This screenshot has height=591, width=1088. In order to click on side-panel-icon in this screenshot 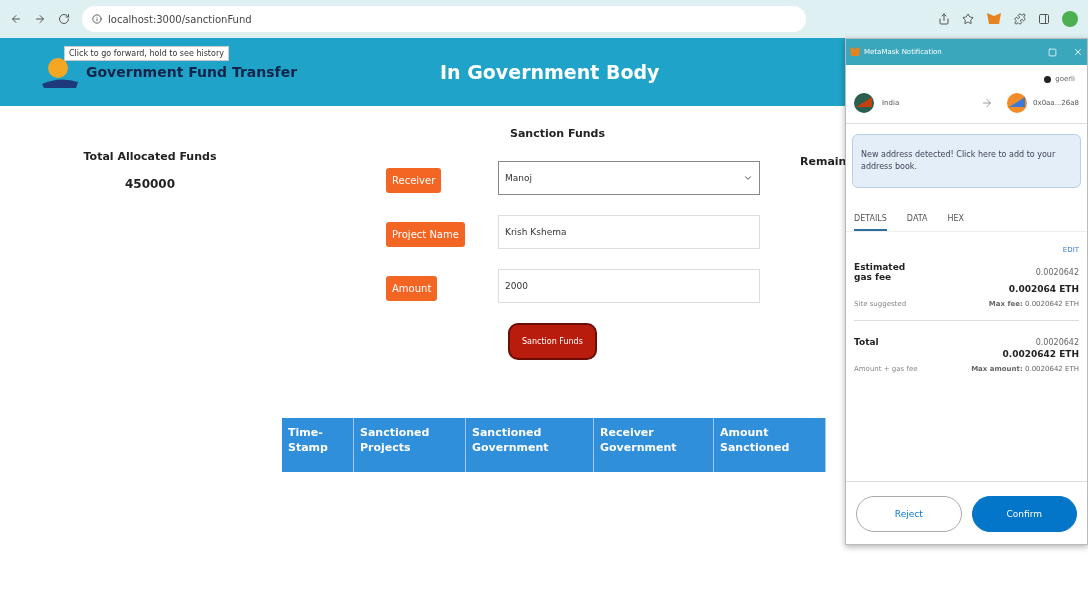, I will do `click(1044, 19)`.